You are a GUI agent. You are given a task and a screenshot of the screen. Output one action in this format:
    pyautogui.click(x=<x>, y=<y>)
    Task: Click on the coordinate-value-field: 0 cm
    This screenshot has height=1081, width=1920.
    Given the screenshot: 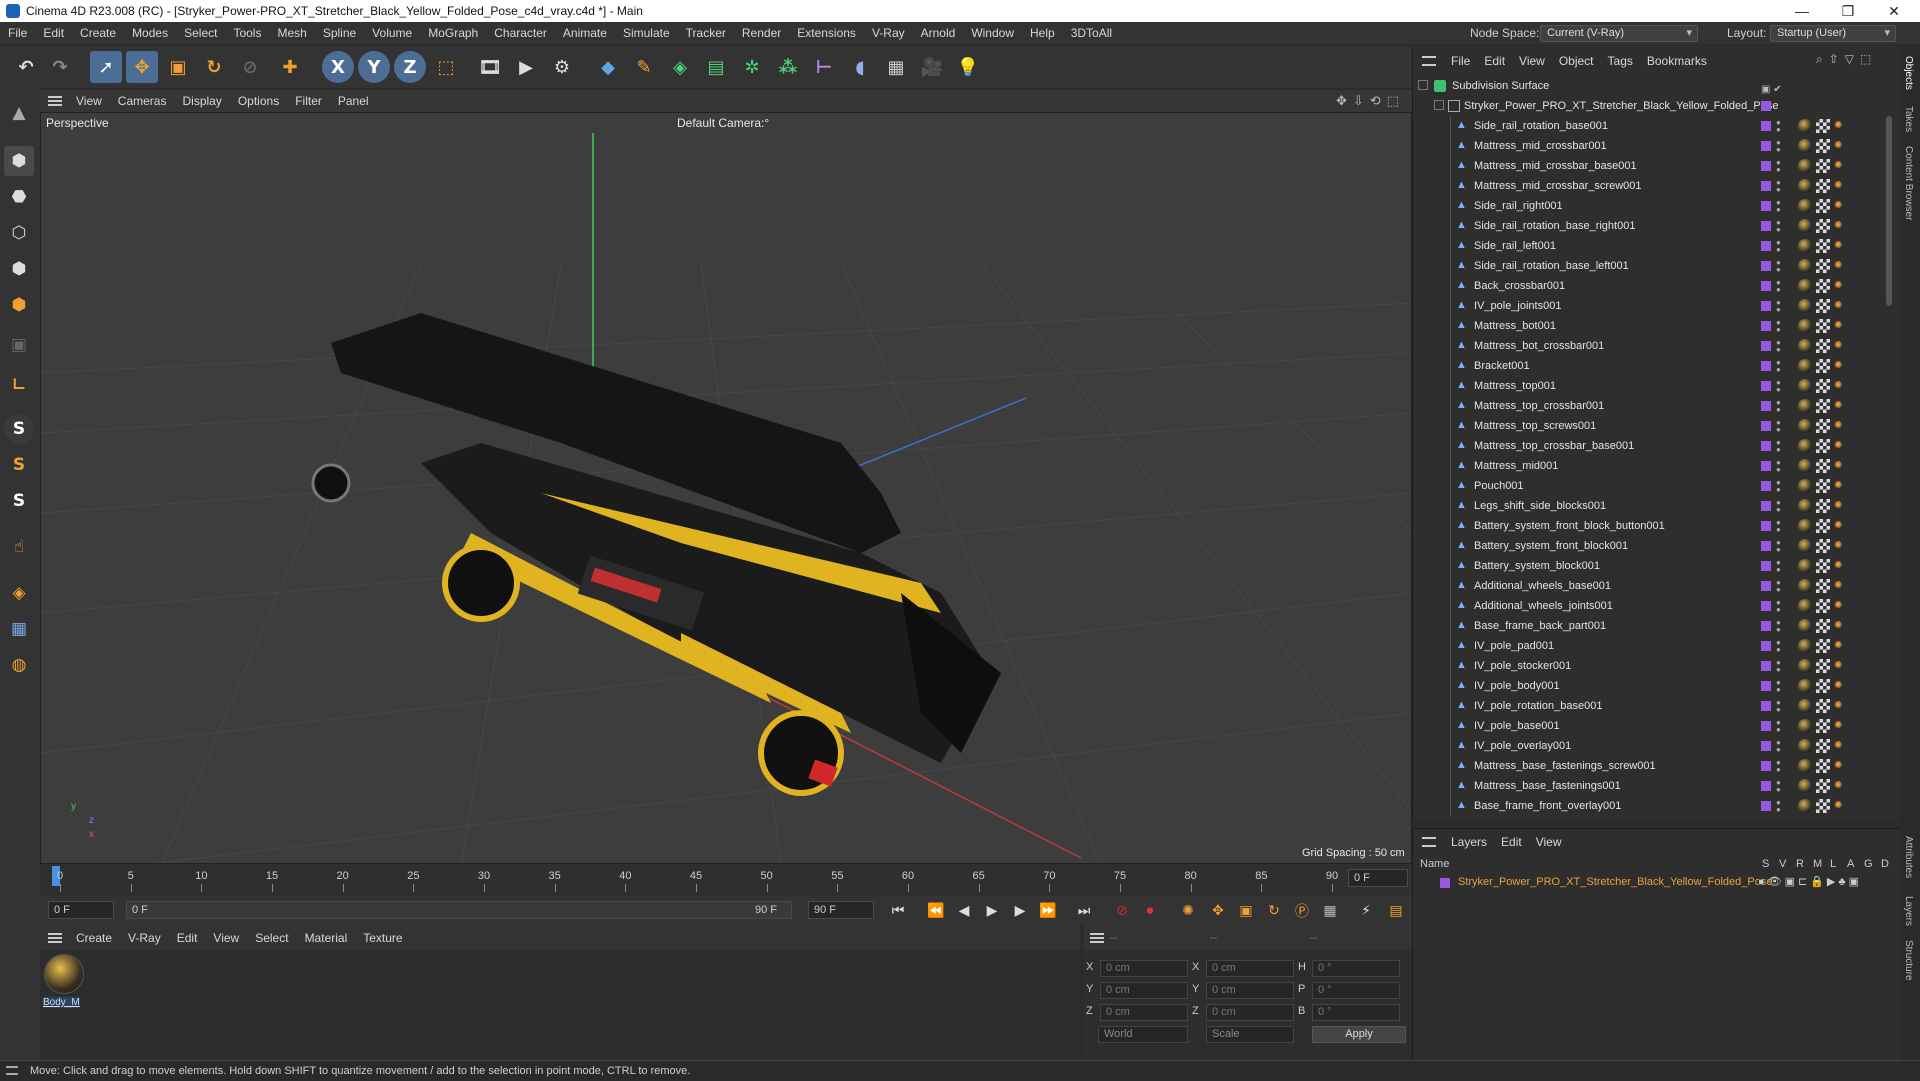 What is the action you would take?
    pyautogui.click(x=1250, y=1012)
    